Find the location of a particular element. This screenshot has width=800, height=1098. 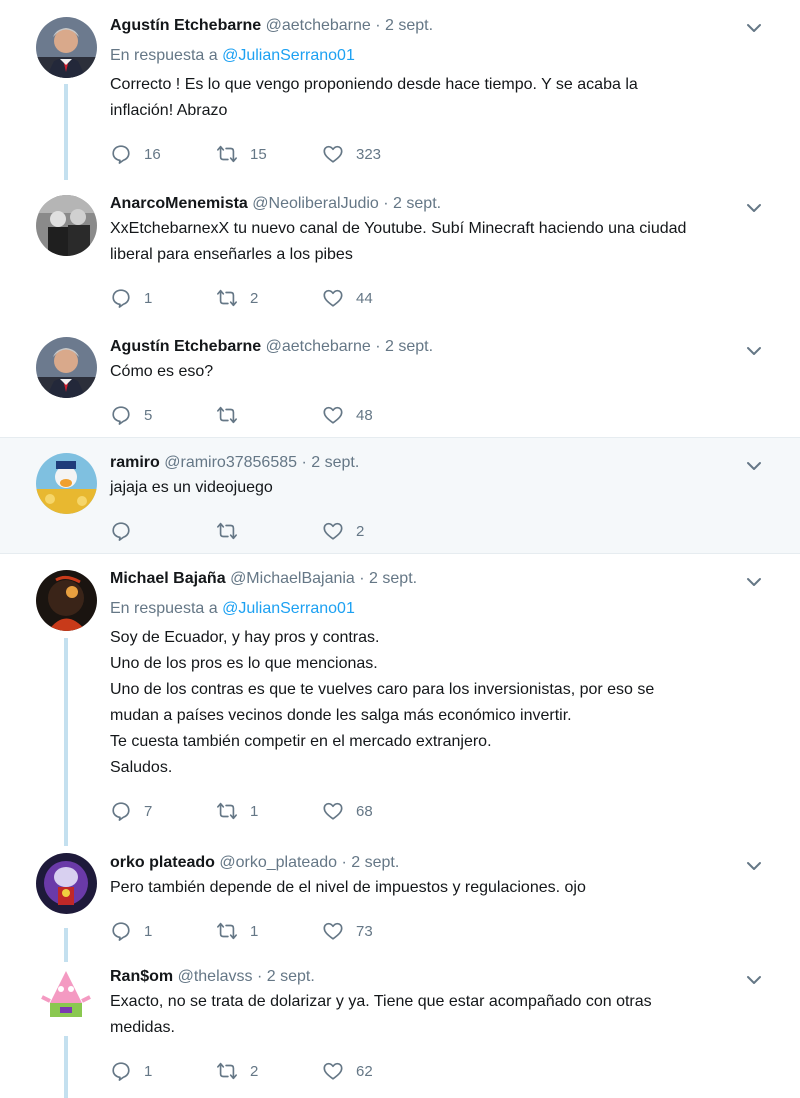

retweet-button: 15 is located at coordinates (241, 154).